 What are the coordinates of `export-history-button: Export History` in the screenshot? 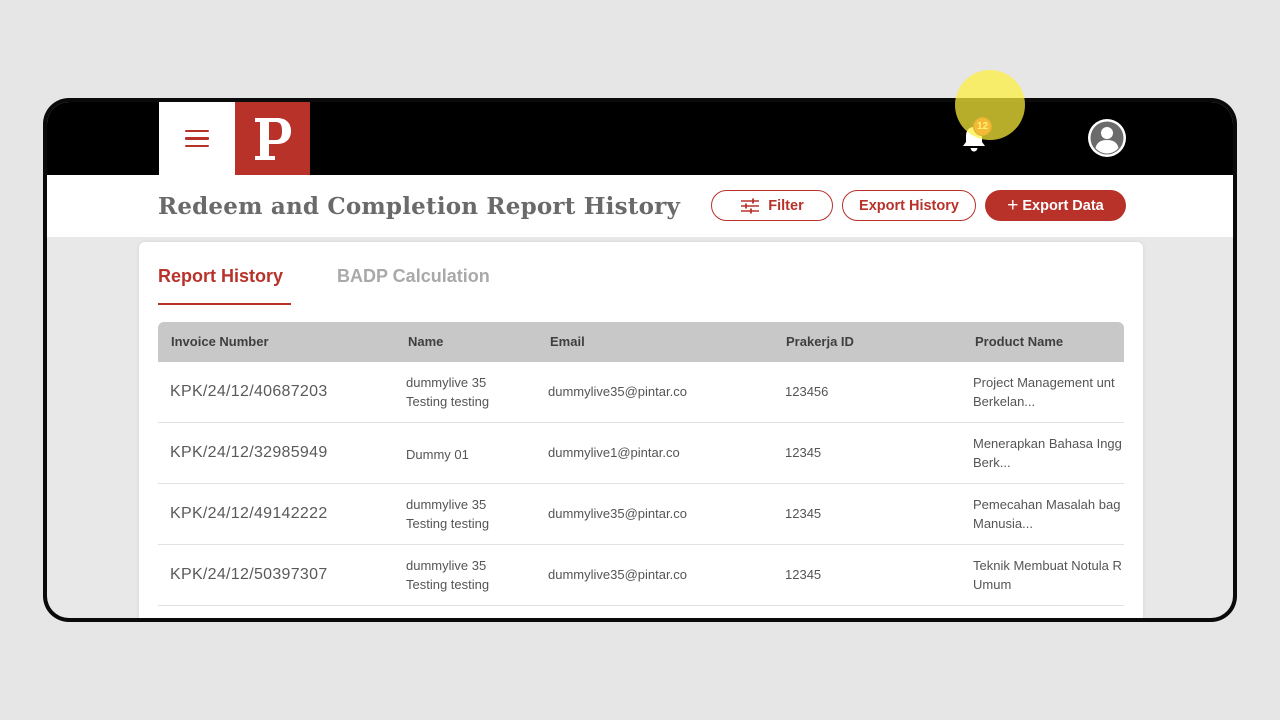 It's located at (909, 205).